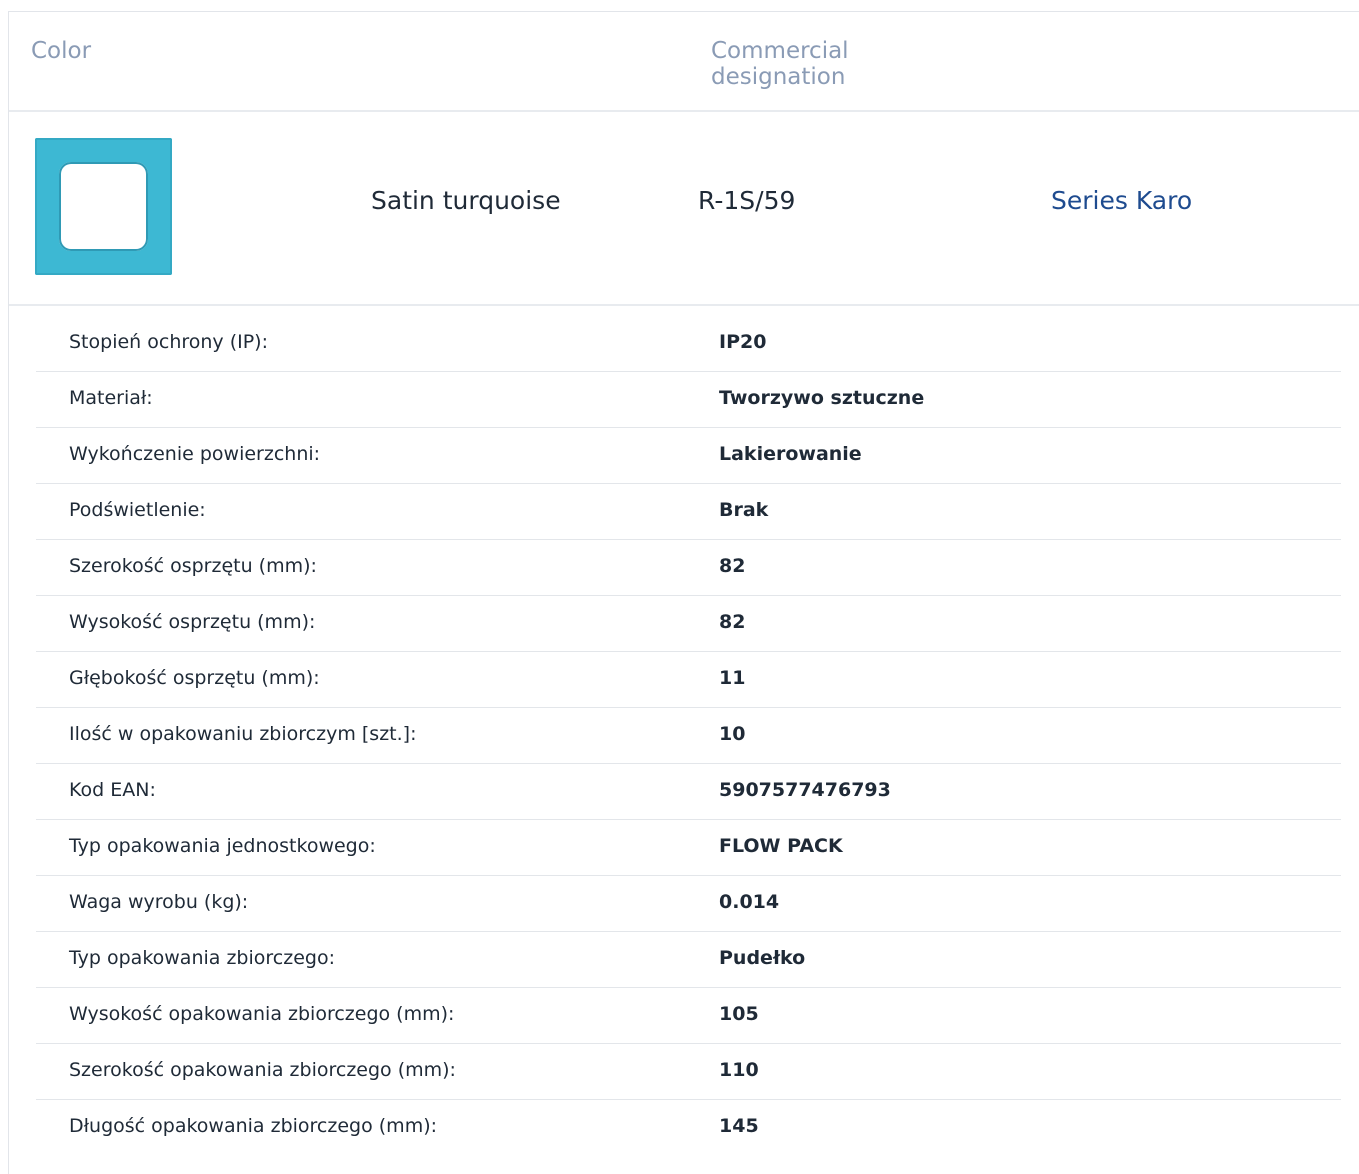 The width and height of the screenshot is (1359, 1174). What do you see at coordinates (732, 734) in the screenshot?
I see `spec-value: 10` at bounding box center [732, 734].